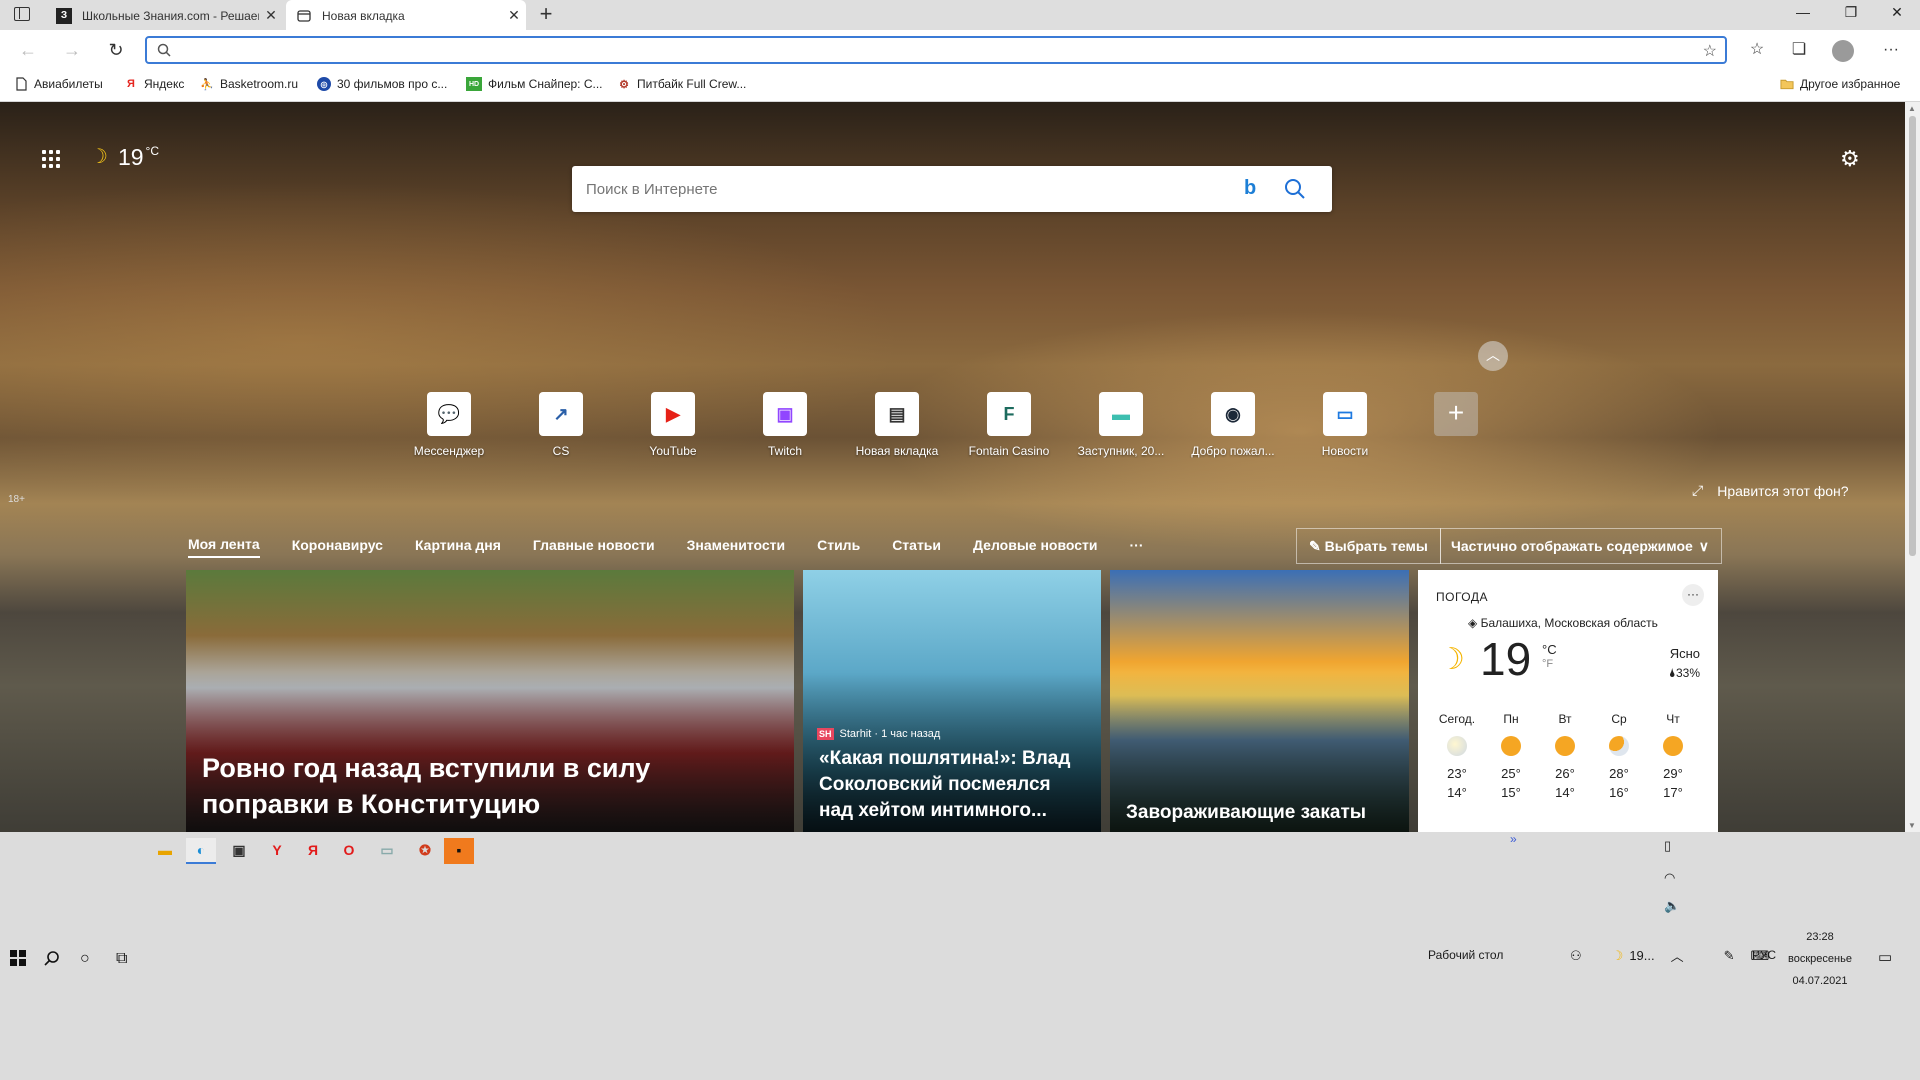 The width and height of the screenshot is (1920, 1080). I want to click on expand-icon: ⤢, so click(1697, 490).